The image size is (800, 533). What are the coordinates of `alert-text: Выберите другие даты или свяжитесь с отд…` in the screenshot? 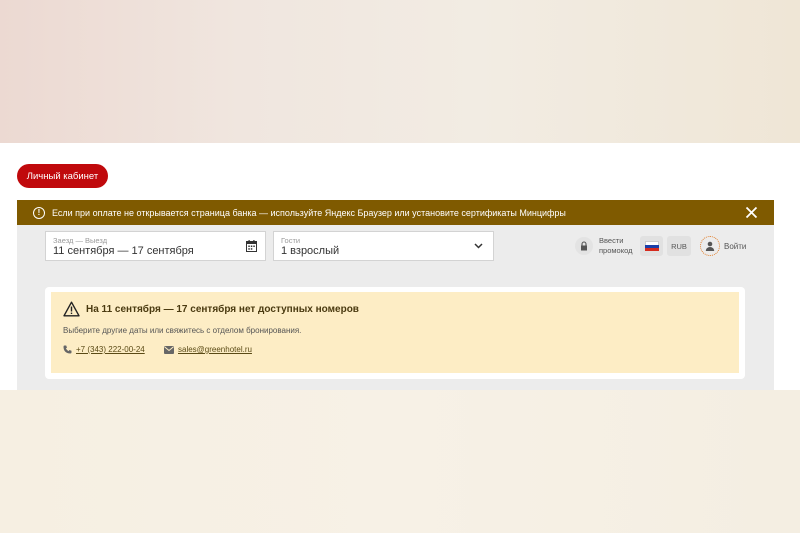 It's located at (182, 330).